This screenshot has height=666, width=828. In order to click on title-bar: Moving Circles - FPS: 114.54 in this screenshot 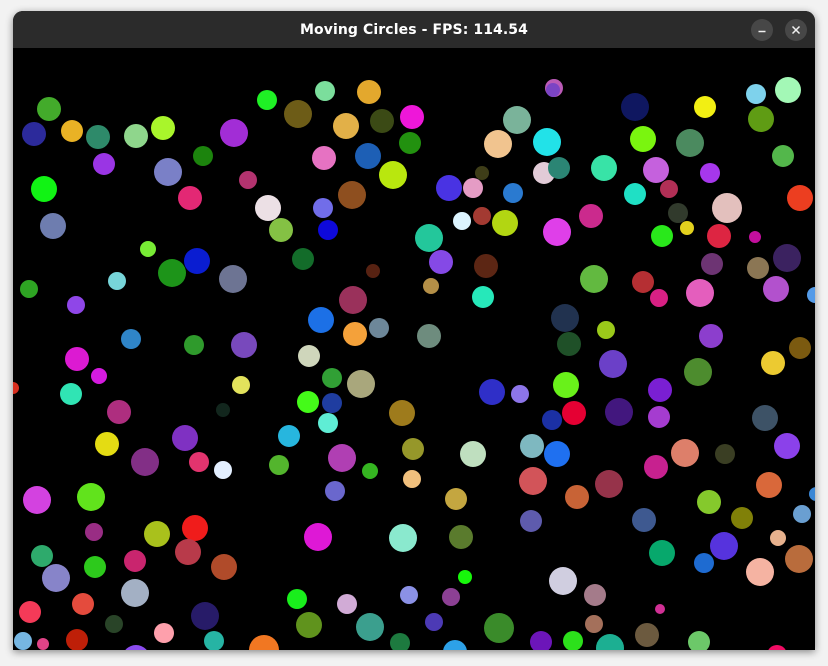, I will do `click(414, 29)`.